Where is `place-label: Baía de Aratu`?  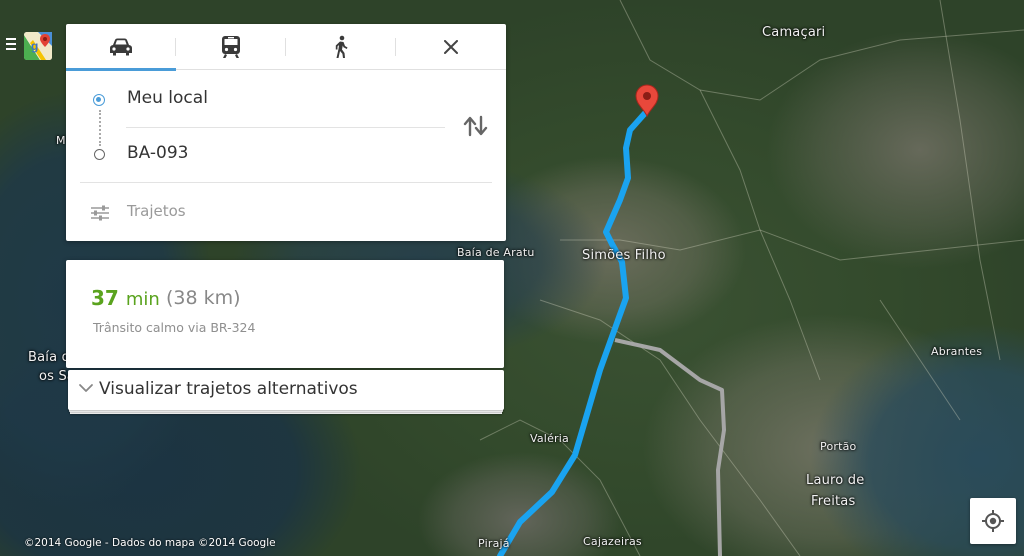 place-label: Baía de Aratu is located at coordinates (496, 252).